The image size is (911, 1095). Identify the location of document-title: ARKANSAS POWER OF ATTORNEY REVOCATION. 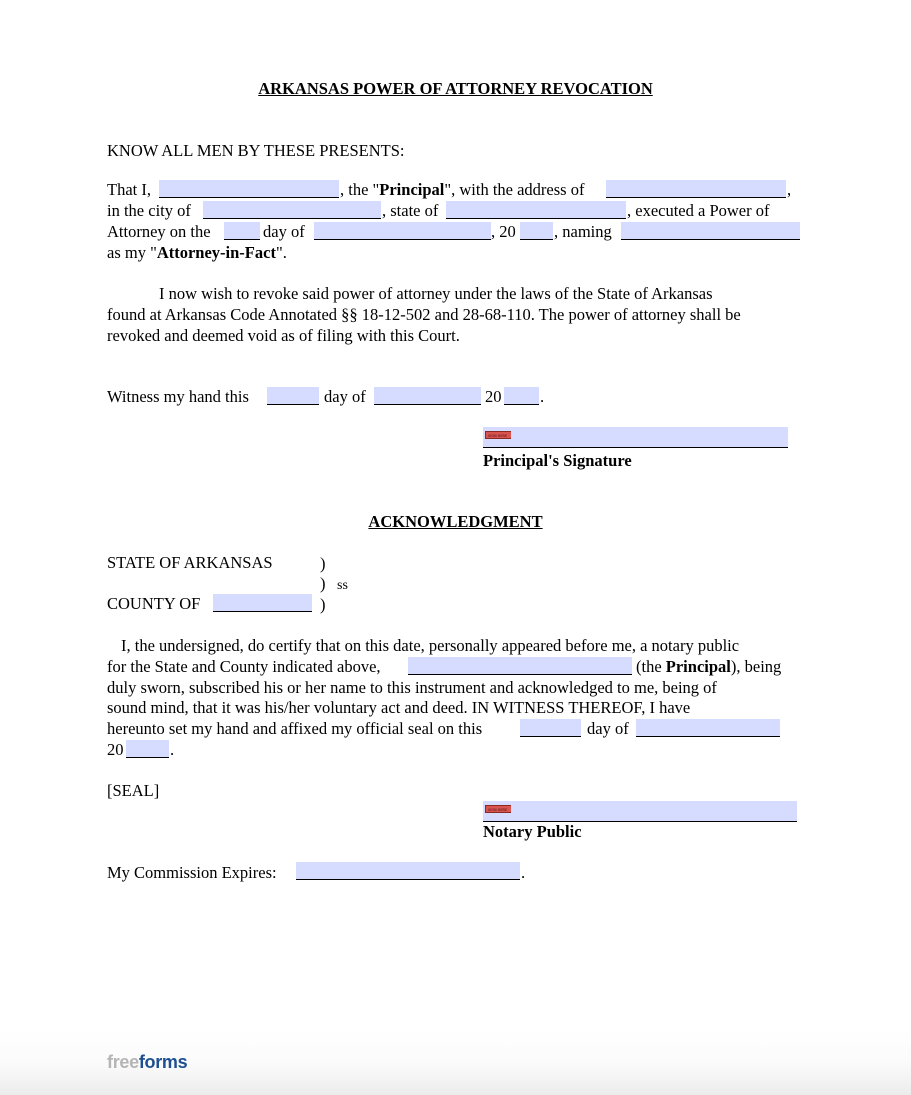
(455, 88).